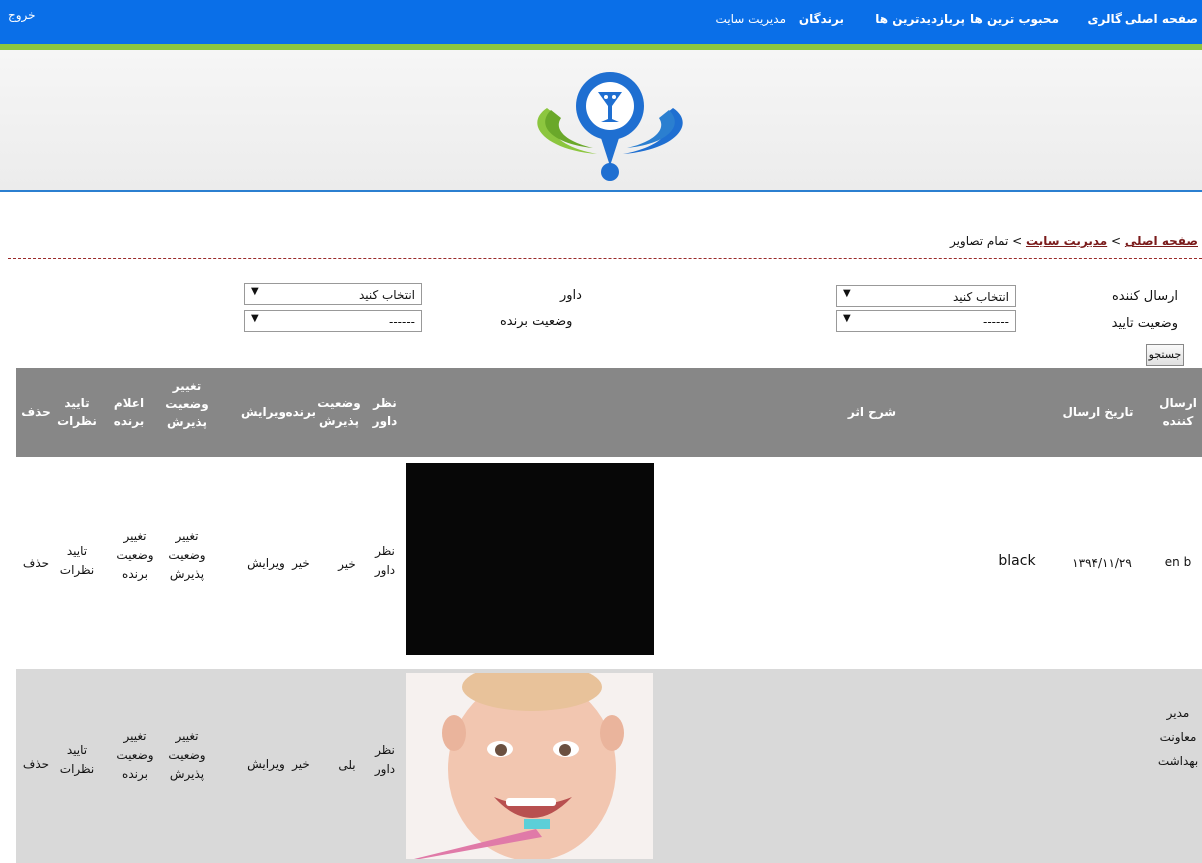 The width and height of the screenshot is (1202, 863). I want to click on header-date: تاریخ ارسال, so click(1098, 412).